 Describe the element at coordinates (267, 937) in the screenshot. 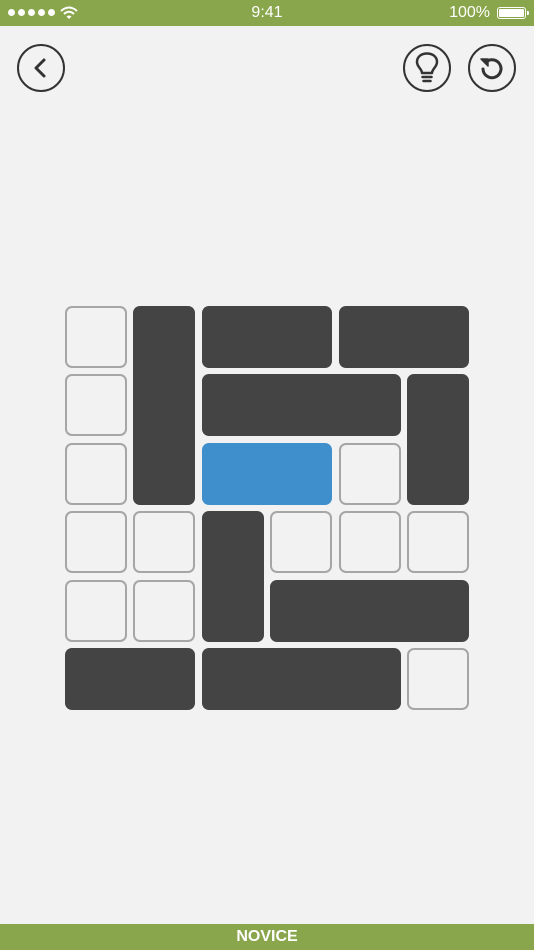

I see `level-label: NOVICE` at that location.